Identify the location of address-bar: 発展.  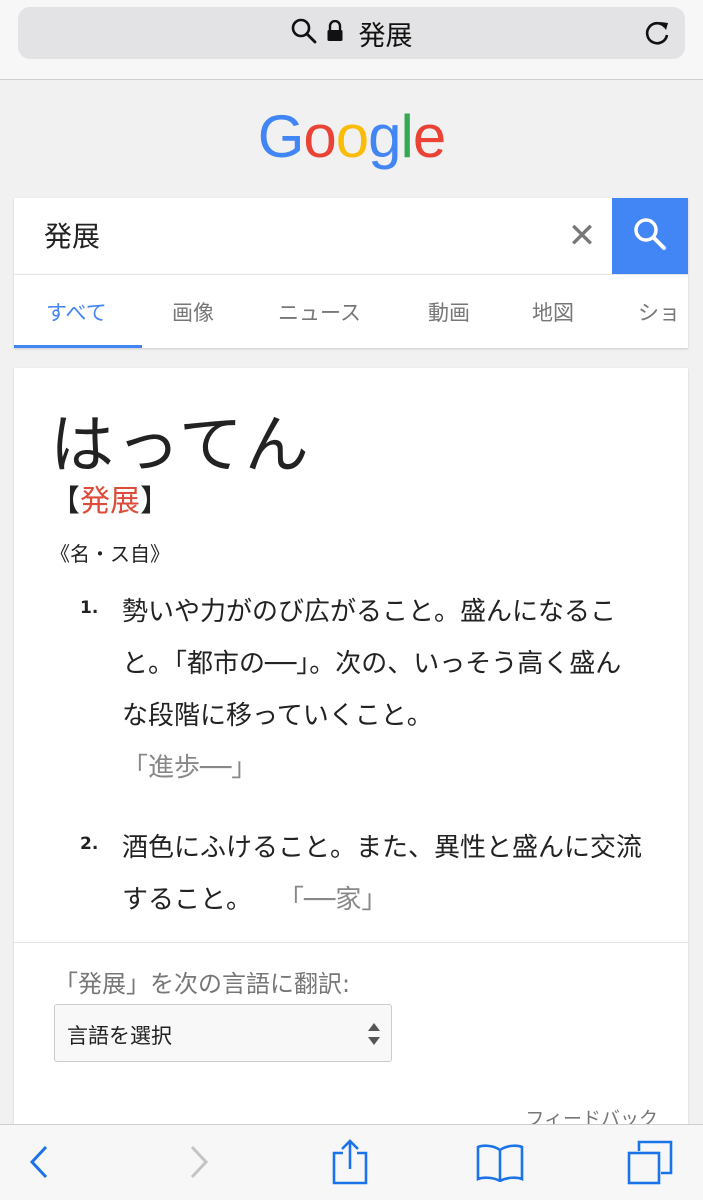
(351, 33).